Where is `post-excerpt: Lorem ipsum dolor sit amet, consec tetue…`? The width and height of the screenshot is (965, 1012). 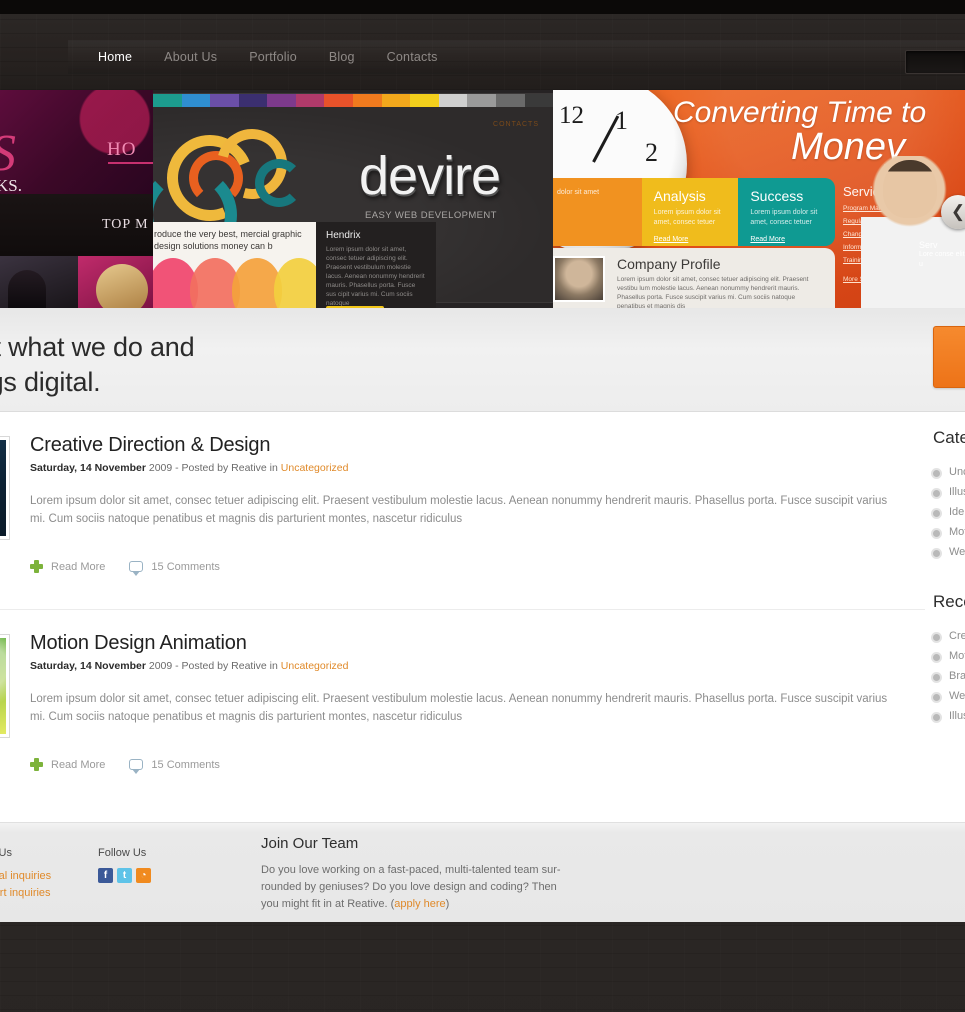
post-excerpt: Lorem ipsum dolor sit amet, consec tetue… is located at coordinates (459, 510).